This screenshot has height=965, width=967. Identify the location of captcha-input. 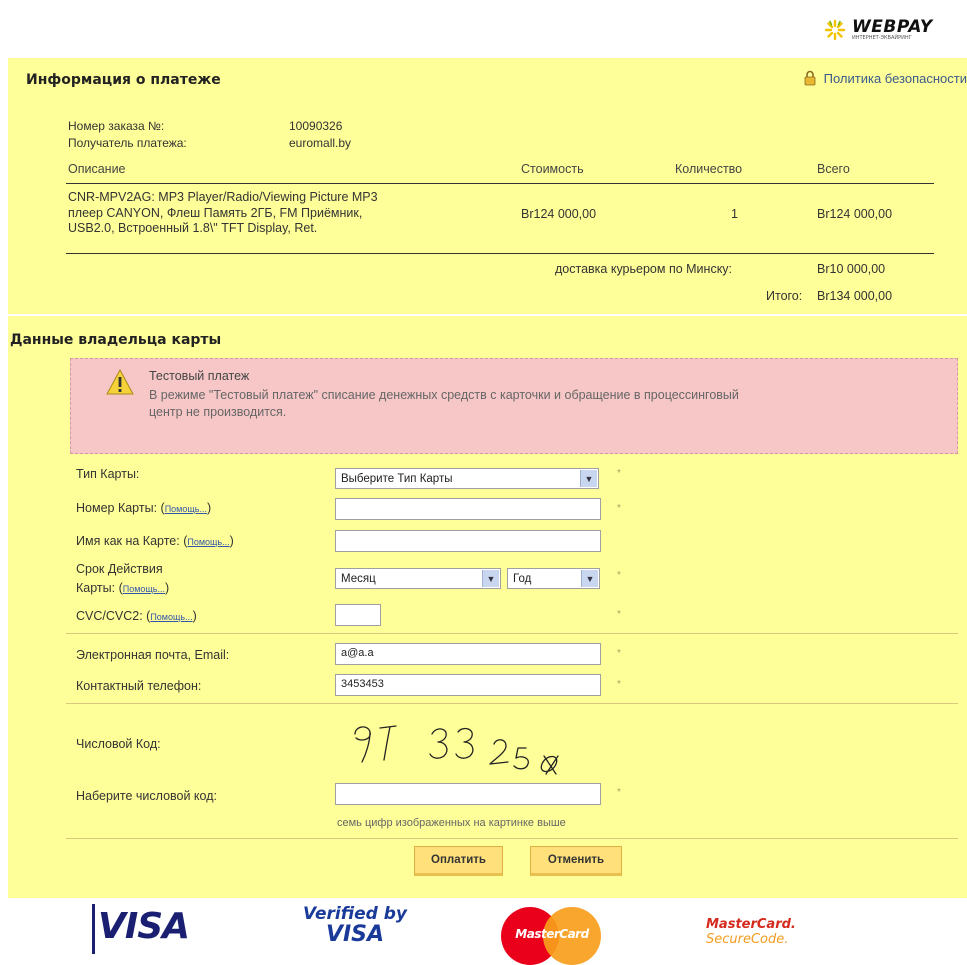
(468, 794).